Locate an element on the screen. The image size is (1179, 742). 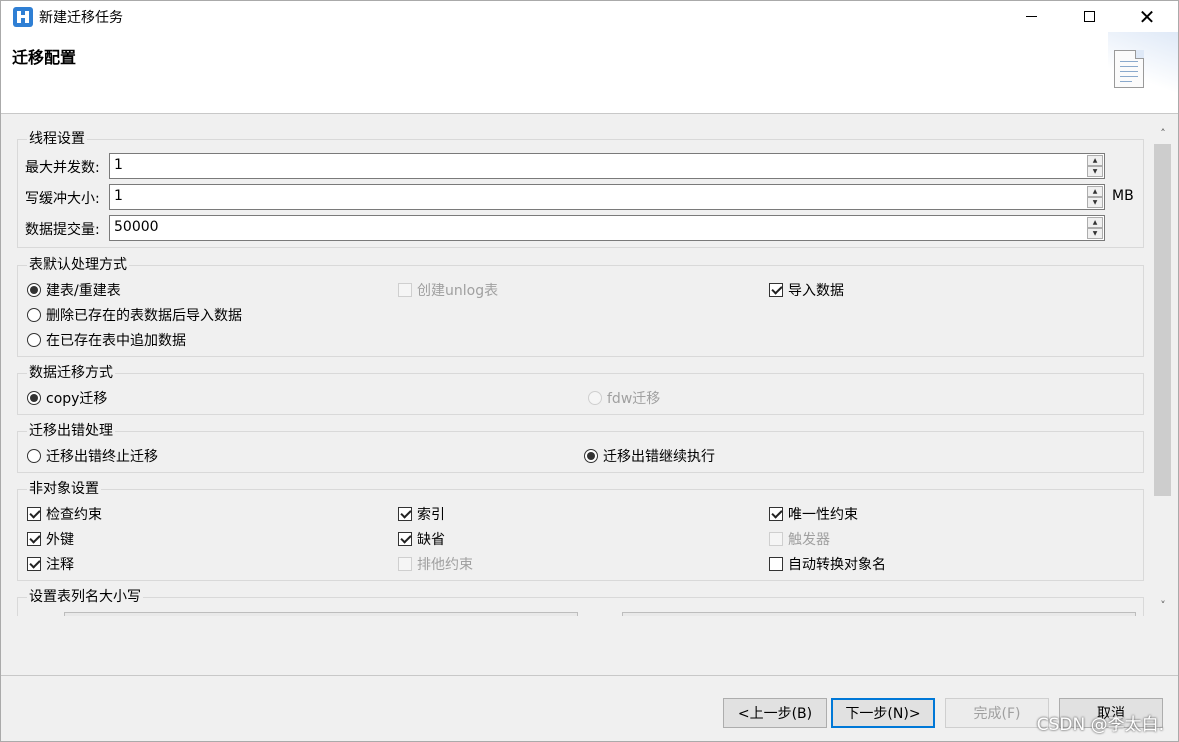
create-unlog-label: 创建unlog表 is located at coordinates (458, 291).